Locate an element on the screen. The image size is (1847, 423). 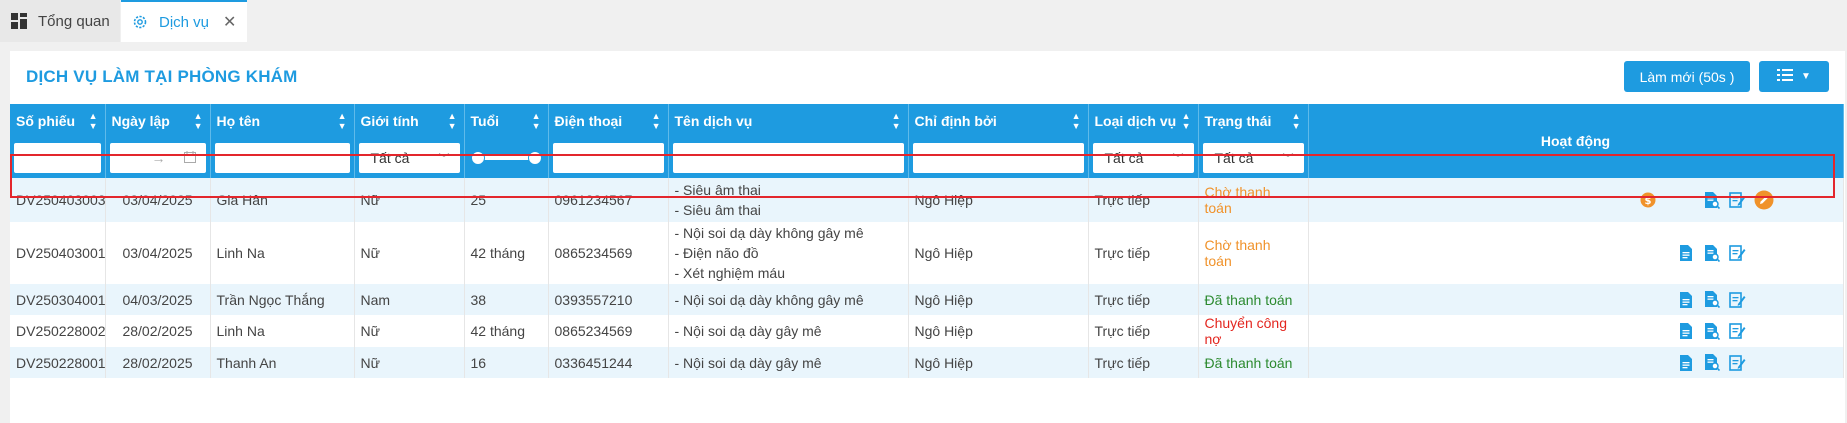
col-actions: Hoạt động is located at coordinates (1576, 141).